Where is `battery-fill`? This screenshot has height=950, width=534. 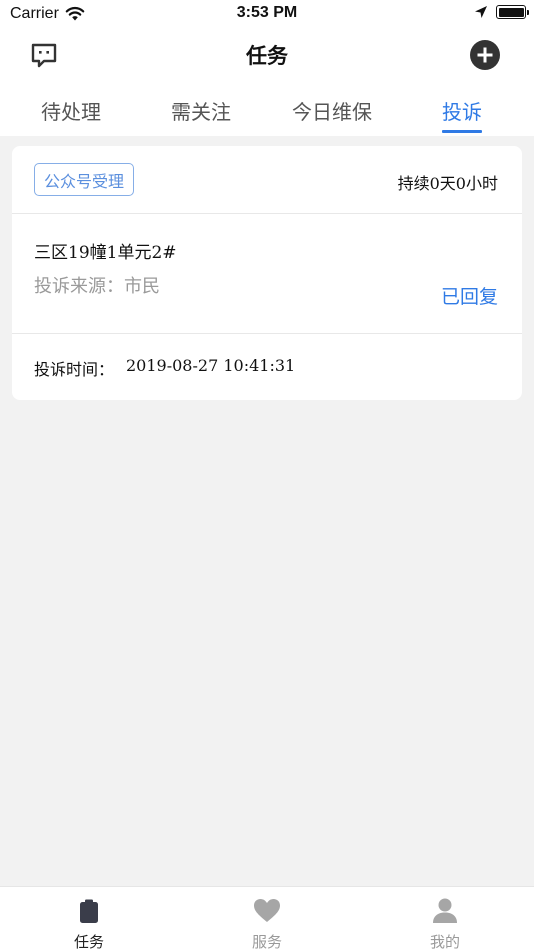
battery-fill is located at coordinates (511, 12).